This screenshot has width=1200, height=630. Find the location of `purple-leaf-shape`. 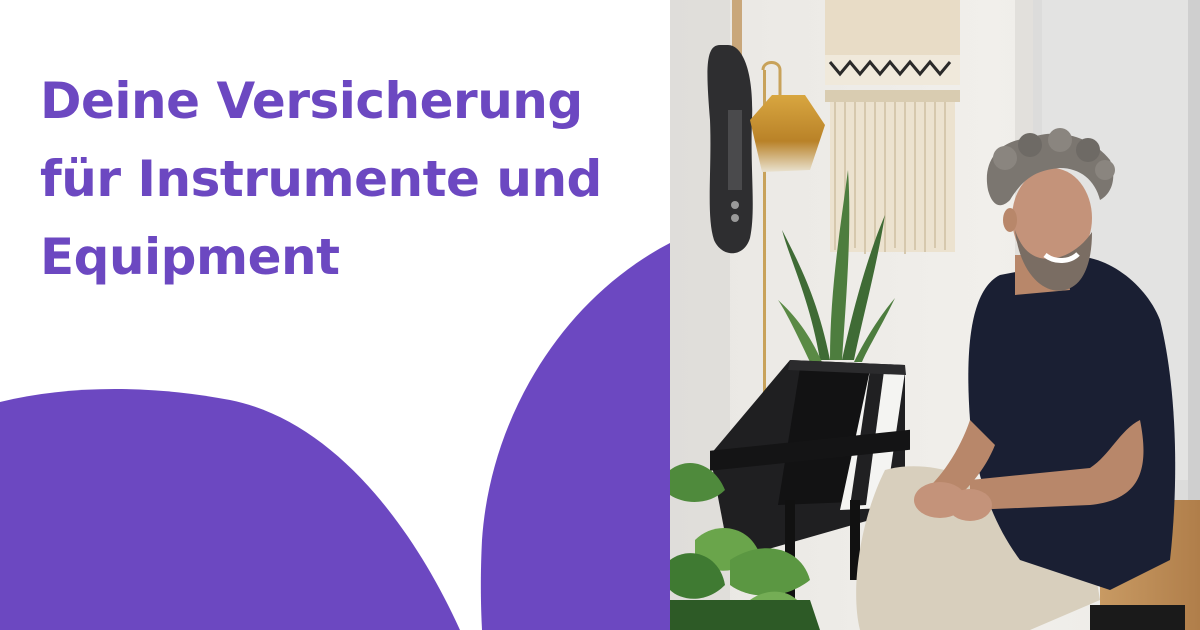

purple-leaf-shape is located at coordinates (575, 436).